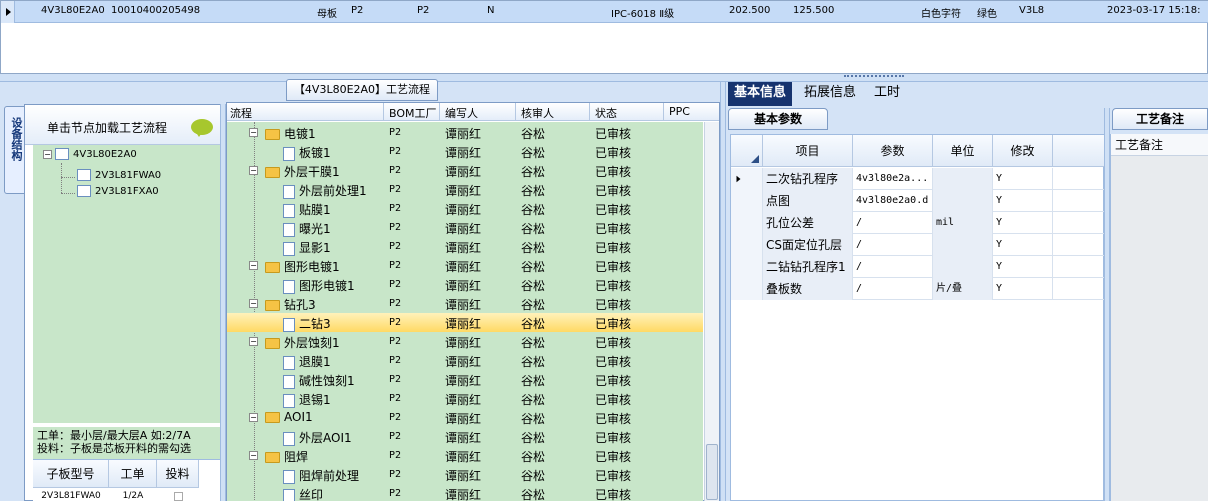 Image resolution: width=1208 pixels, height=501 pixels. What do you see at coordinates (465, 246) in the screenshot?
I see `flow-row: 显影1 P2 谭丽红 谷松 已审核` at bounding box center [465, 246].